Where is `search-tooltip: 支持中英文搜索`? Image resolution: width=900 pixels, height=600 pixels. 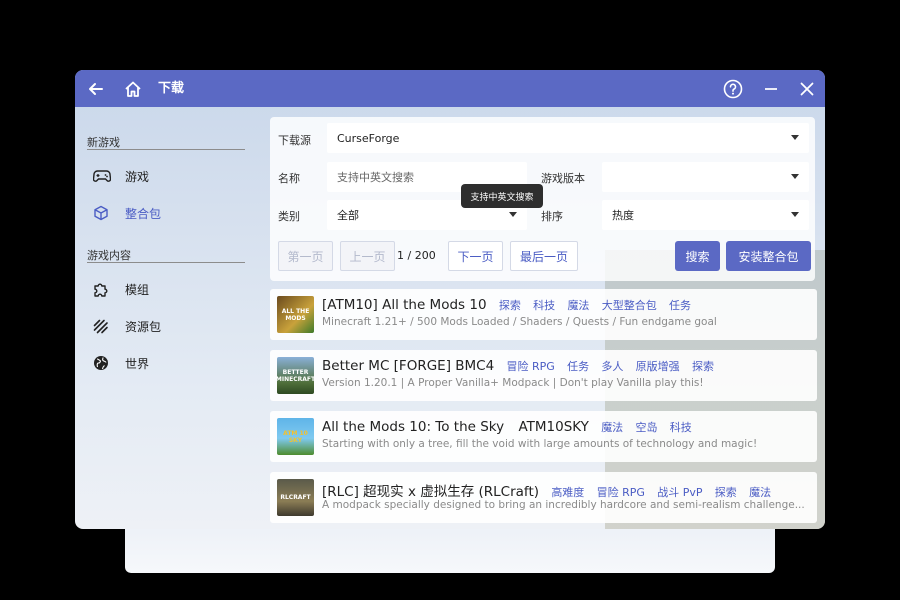
search-tooltip: 支持中英文搜索 is located at coordinates (502, 196).